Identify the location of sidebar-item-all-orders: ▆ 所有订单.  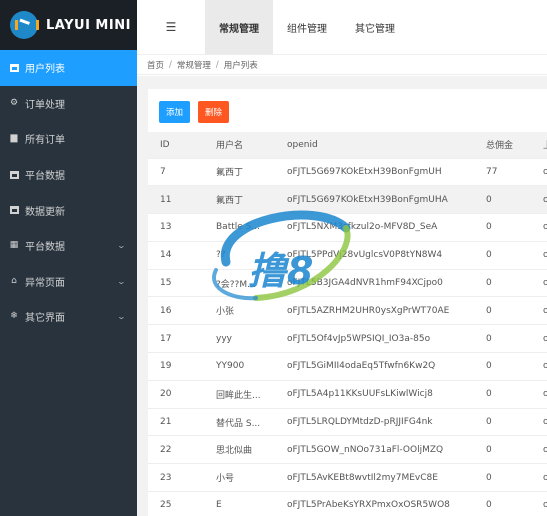
(68, 139).